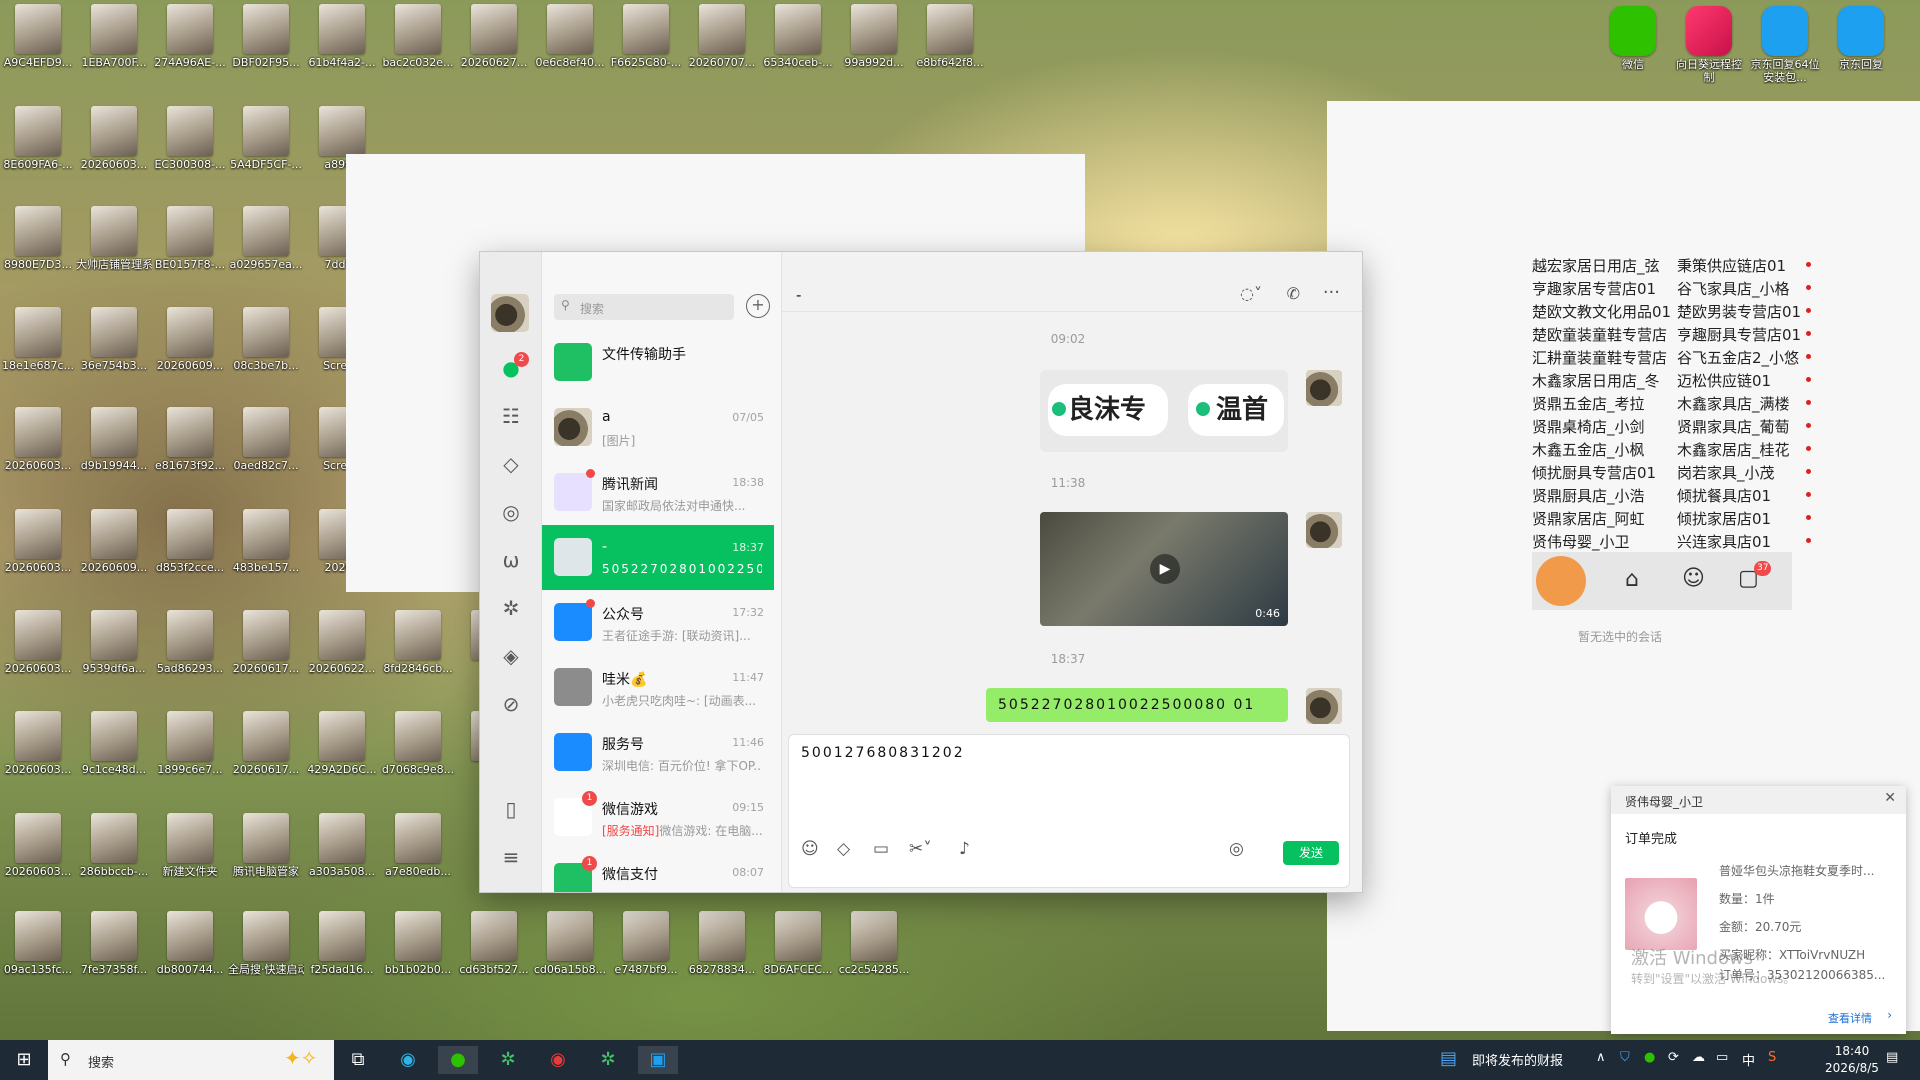  Describe the element at coordinates (191, 1060) in the screenshot. I see `taskbar-search: ⚲ 搜索 ✦✧` at that location.